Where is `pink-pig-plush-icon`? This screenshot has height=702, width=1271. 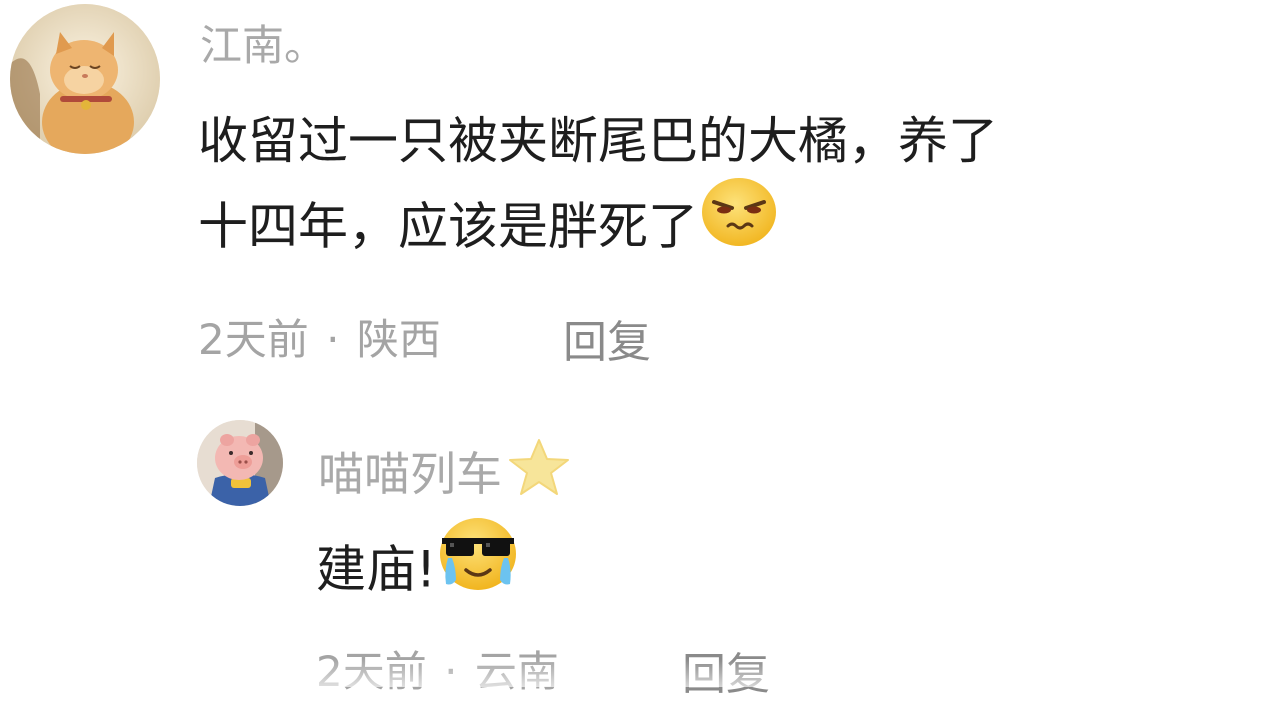
pink-pig-plush-icon is located at coordinates (240, 463).